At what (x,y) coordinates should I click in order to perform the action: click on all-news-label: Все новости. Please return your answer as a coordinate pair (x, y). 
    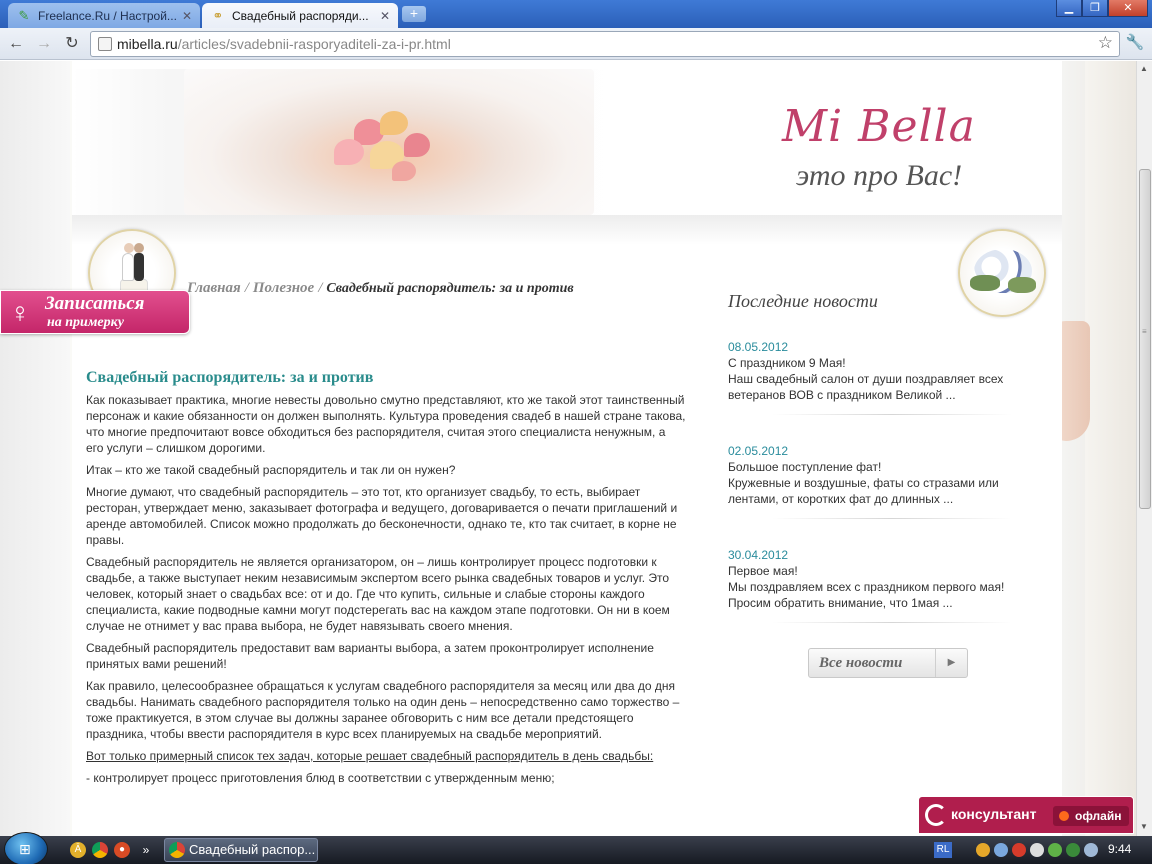
    Looking at the image, I should click on (861, 663).